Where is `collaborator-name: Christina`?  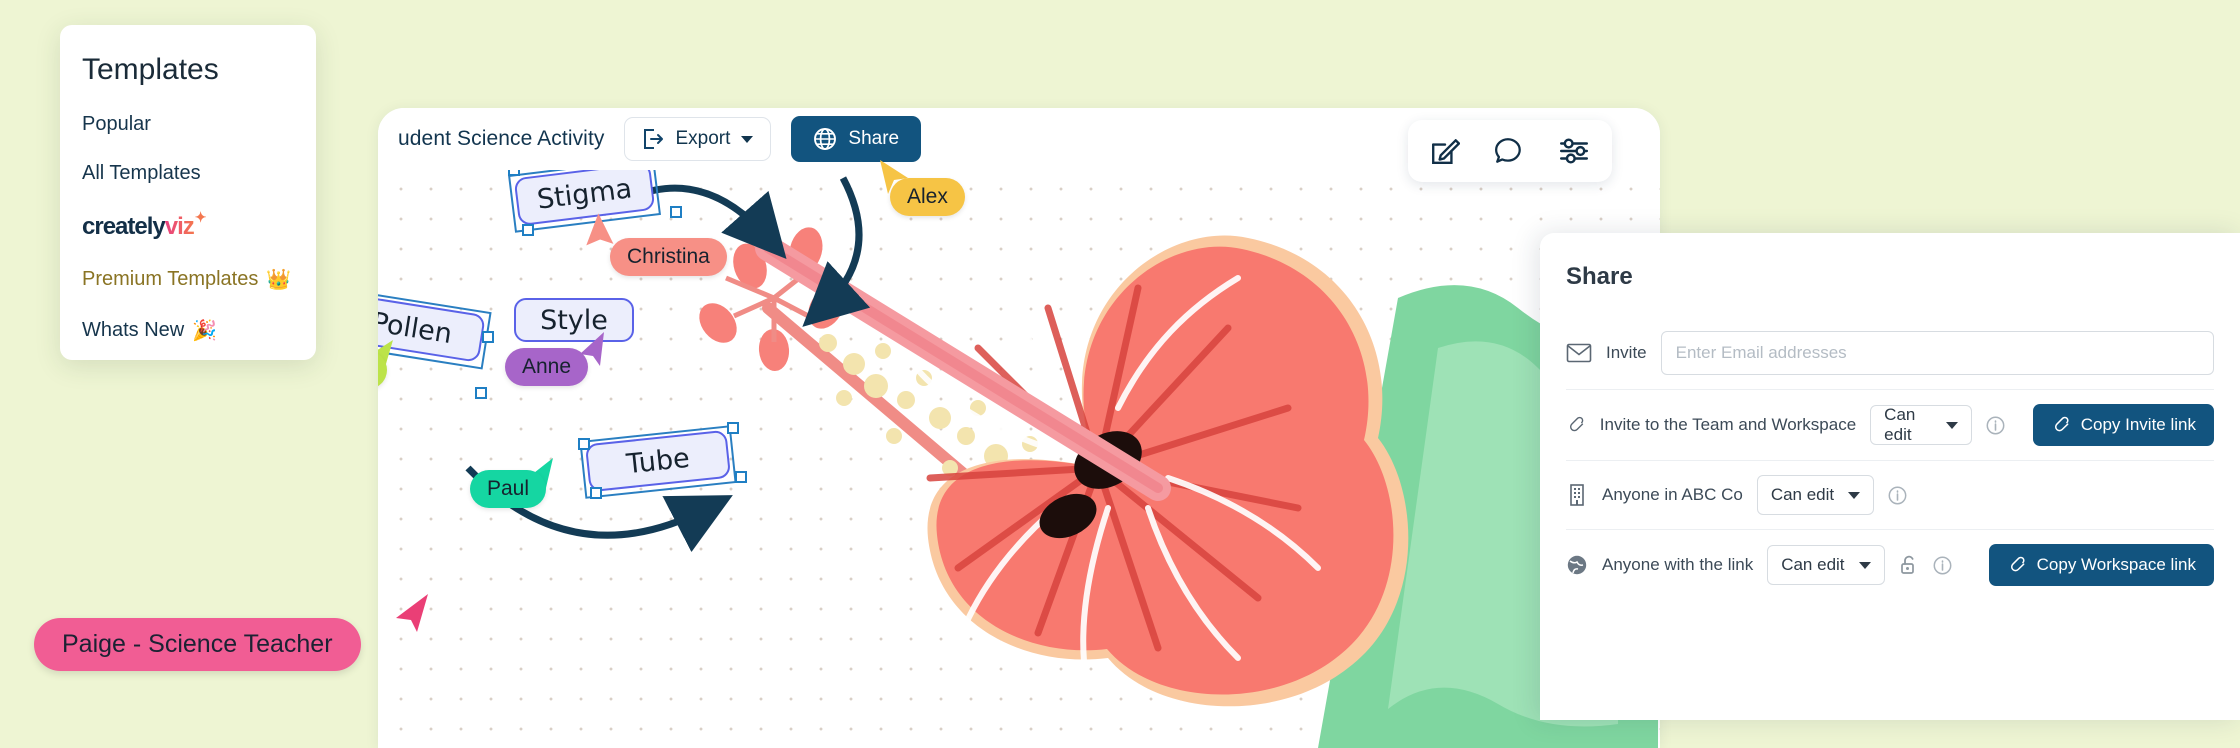 collaborator-name: Christina is located at coordinates (668, 256).